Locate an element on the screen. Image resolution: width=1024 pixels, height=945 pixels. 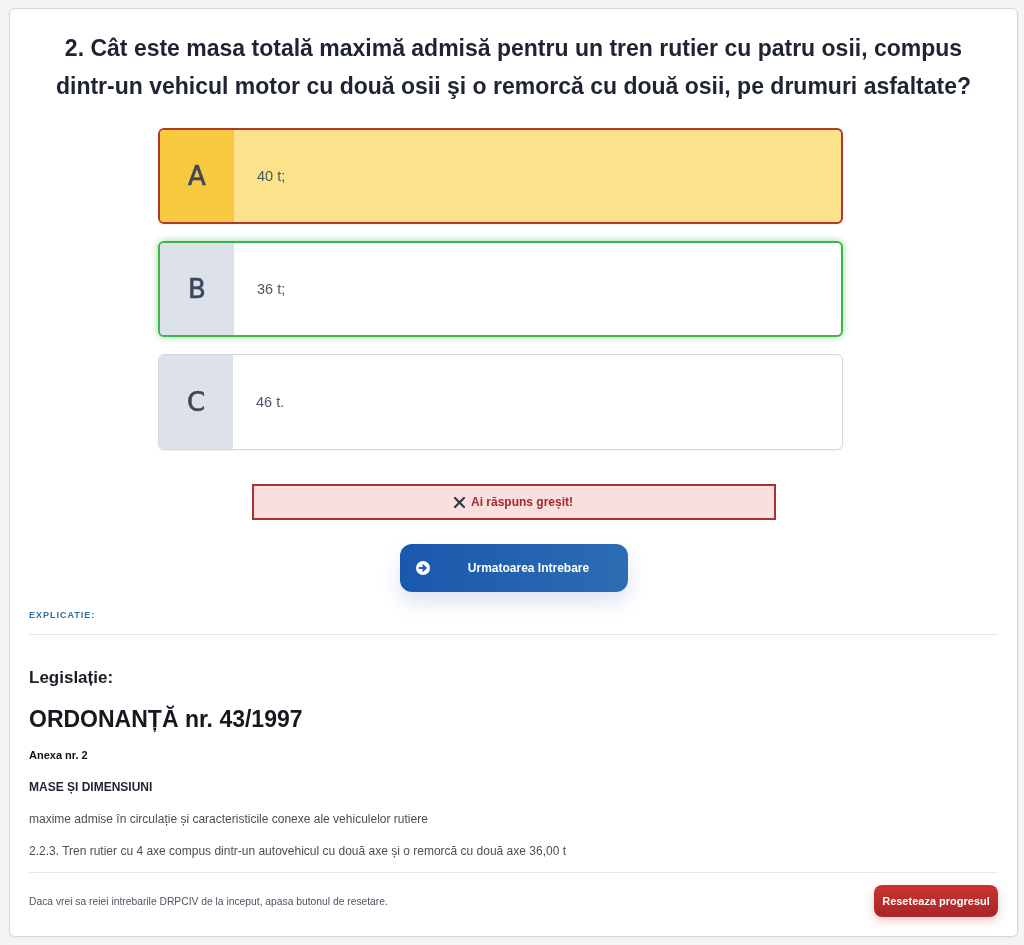
option-letter: B is located at coordinates (197, 289).